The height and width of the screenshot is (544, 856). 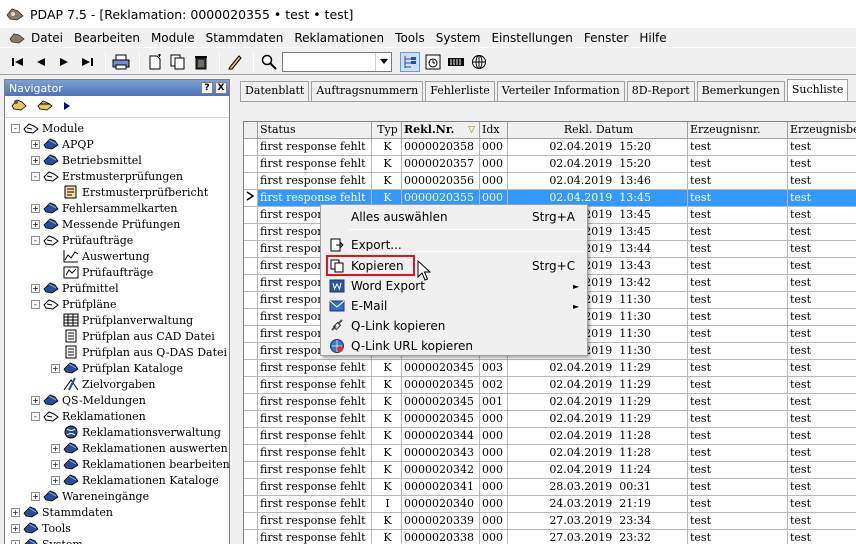 I want to click on tree-node: Auswertung, so click(x=117, y=256).